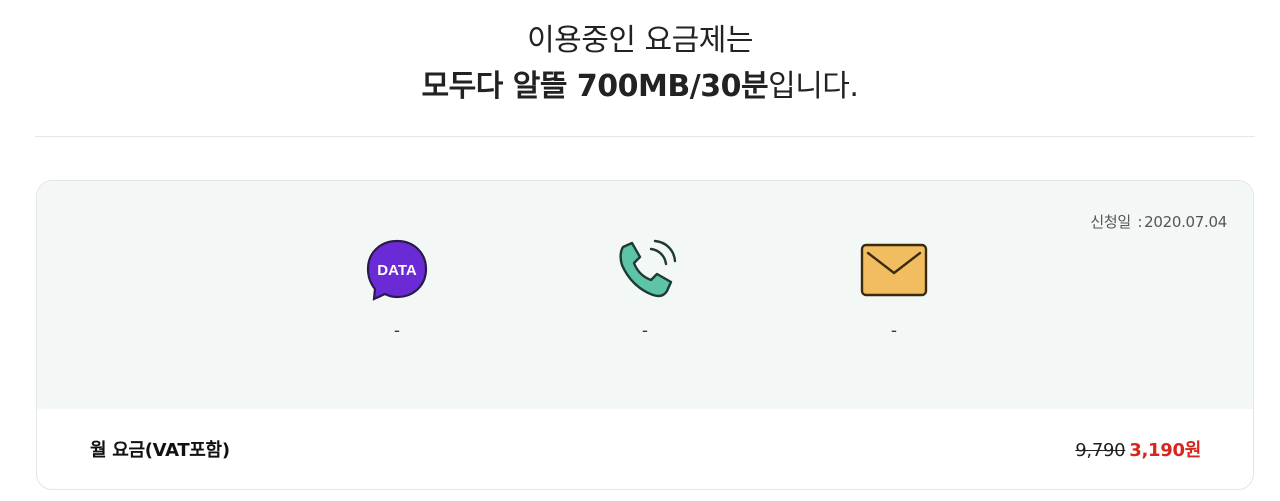  Describe the element at coordinates (640, 40) in the screenshot. I see `headline-intro: 이용중인 요금제는` at that location.